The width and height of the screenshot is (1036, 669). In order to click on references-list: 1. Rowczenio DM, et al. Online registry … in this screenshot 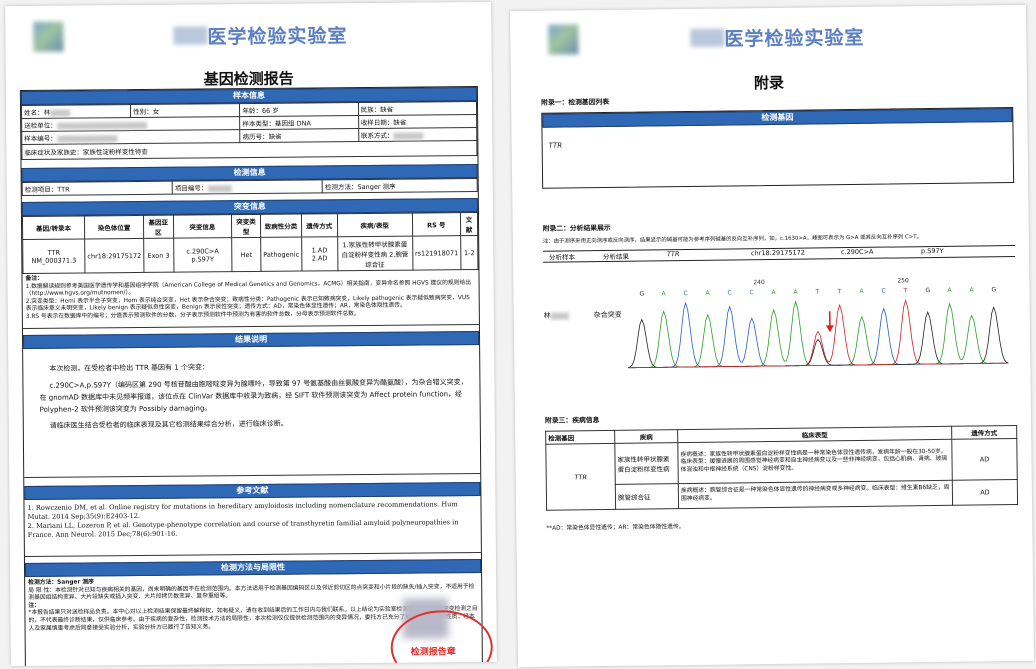, I will do `click(252, 526)`.